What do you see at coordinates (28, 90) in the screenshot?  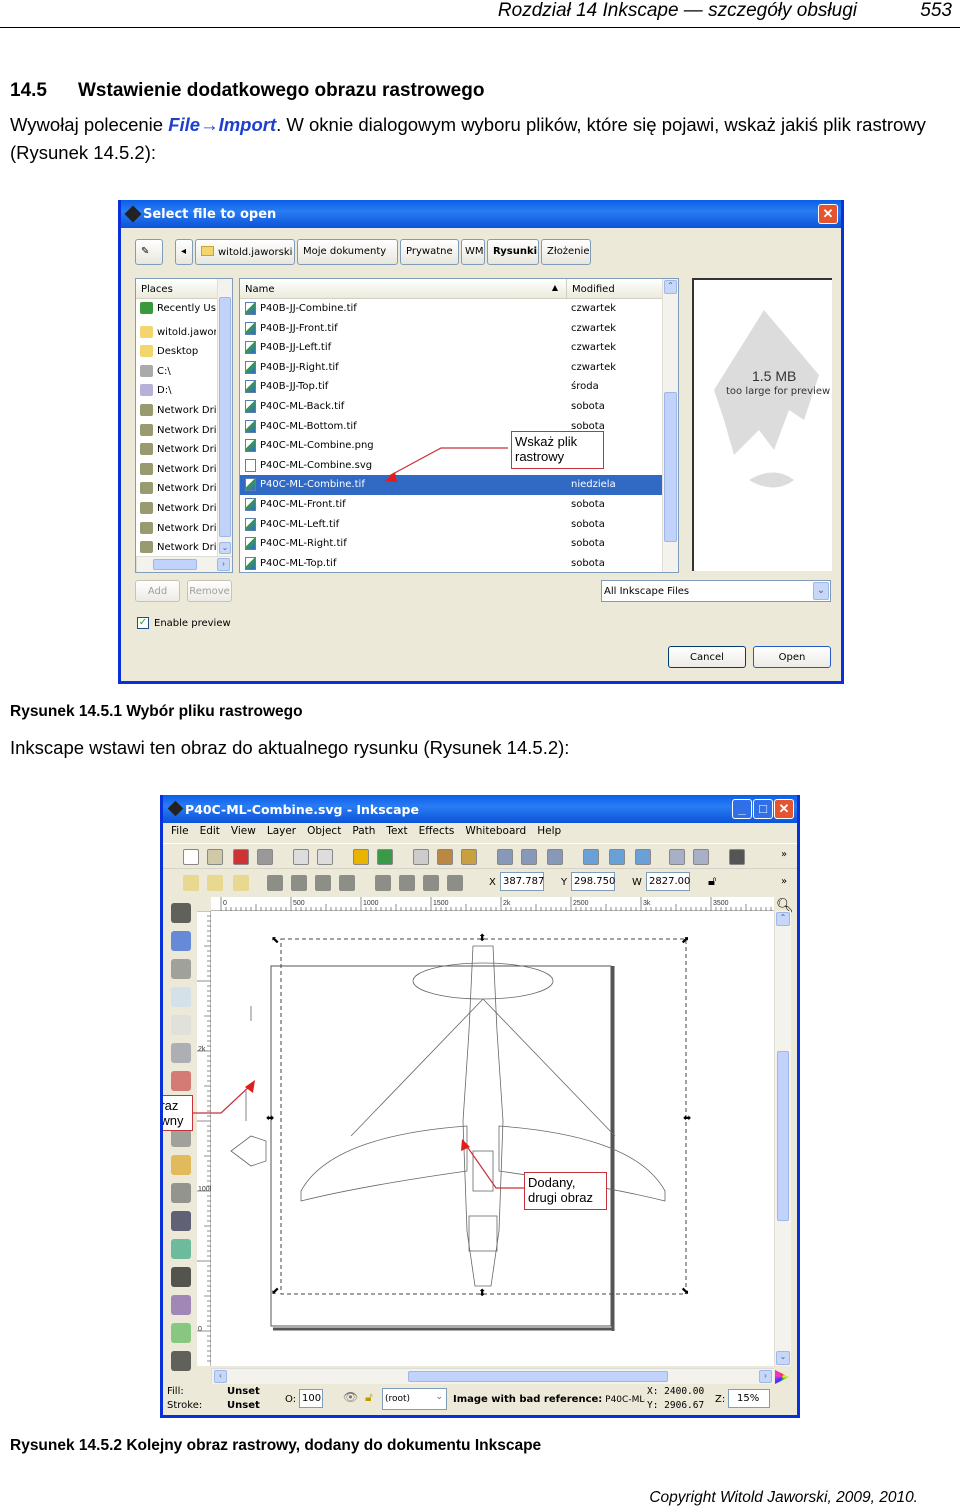 I see `section-number: 14.5` at bounding box center [28, 90].